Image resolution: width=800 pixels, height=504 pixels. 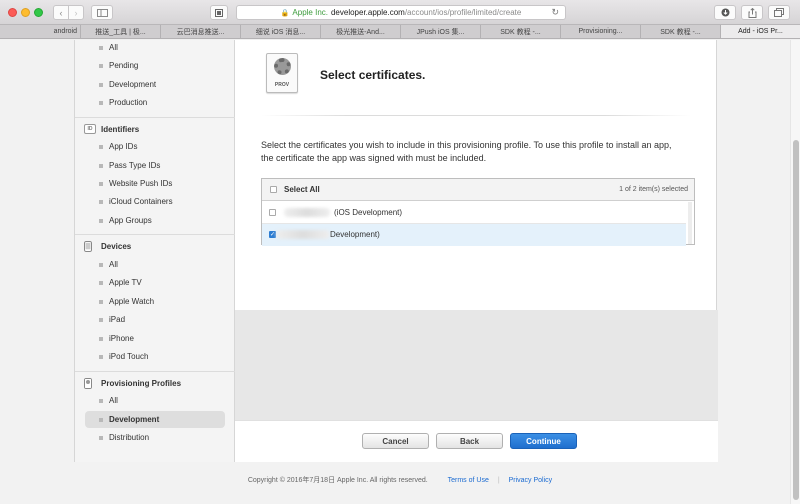 What do you see at coordinates (476, 365) in the screenshot?
I see `content-spacer` at bounding box center [476, 365].